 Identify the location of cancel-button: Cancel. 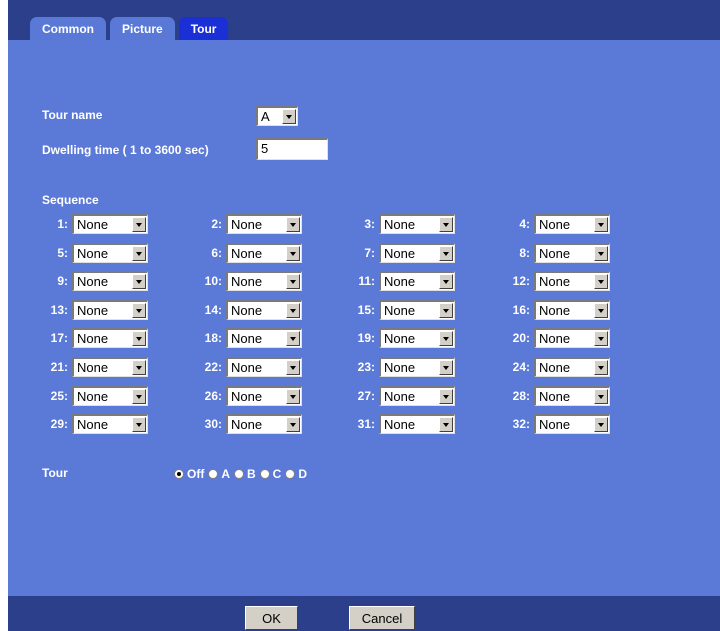
(382, 618).